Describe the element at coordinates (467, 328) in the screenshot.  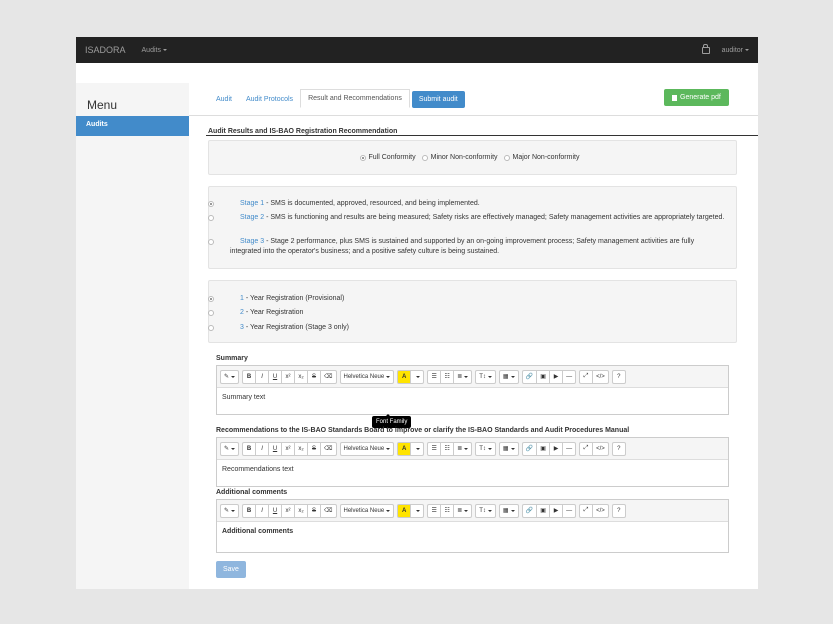
I see `registration-option-3: 3 - Year Registration (Stage 3 only)` at that location.